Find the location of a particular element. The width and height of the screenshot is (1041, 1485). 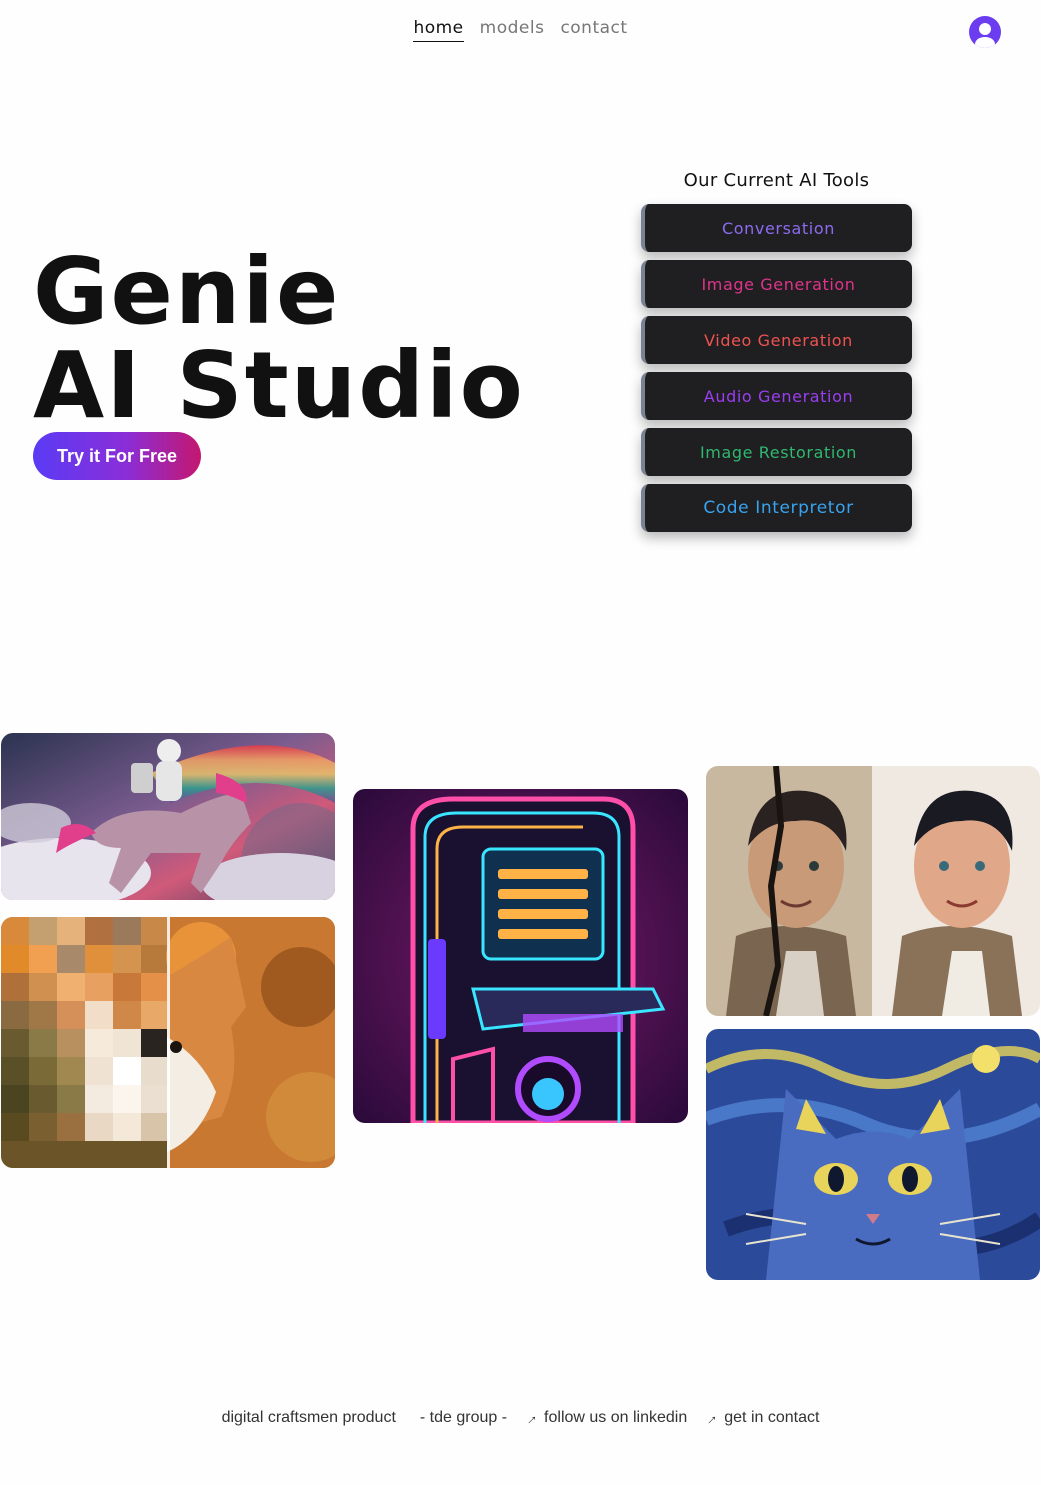

restored-photo-image is located at coordinates (873, 891).